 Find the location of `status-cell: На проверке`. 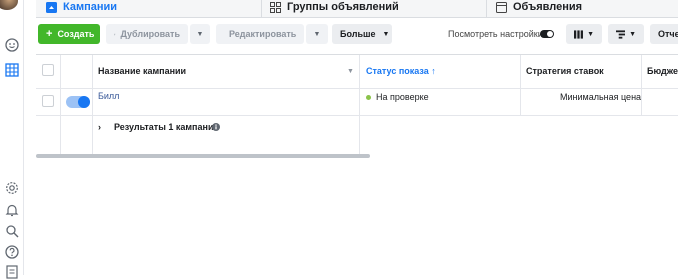

status-cell: На проверке is located at coordinates (397, 97).